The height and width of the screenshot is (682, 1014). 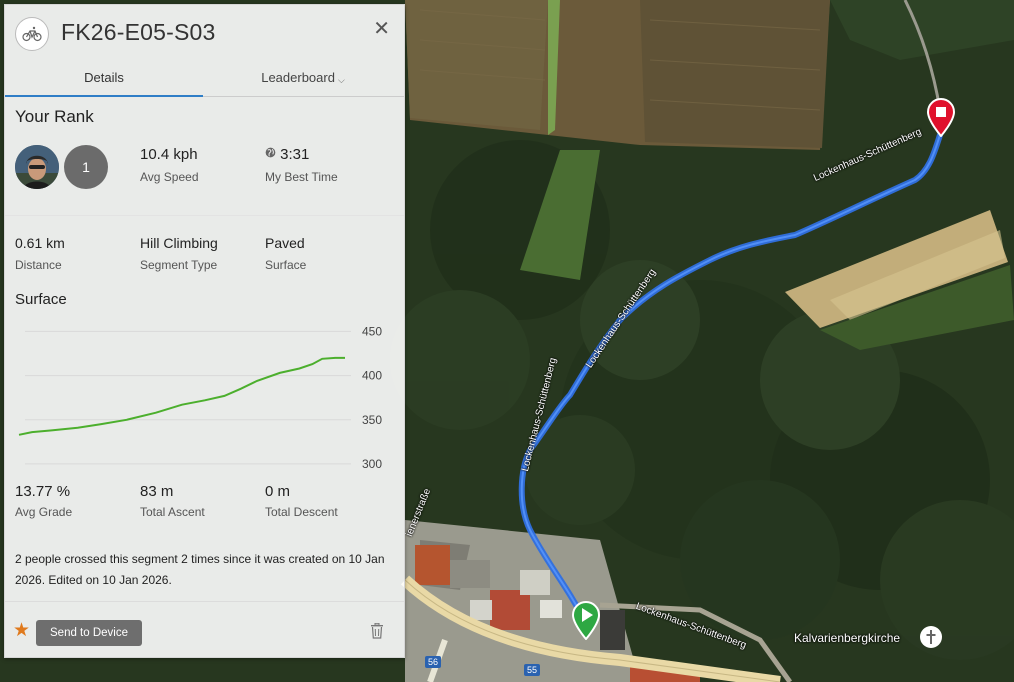 What do you see at coordinates (40, 243) in the screenshot?
I see `distance-value: 0.61 km` at bounding box center [40, 243].